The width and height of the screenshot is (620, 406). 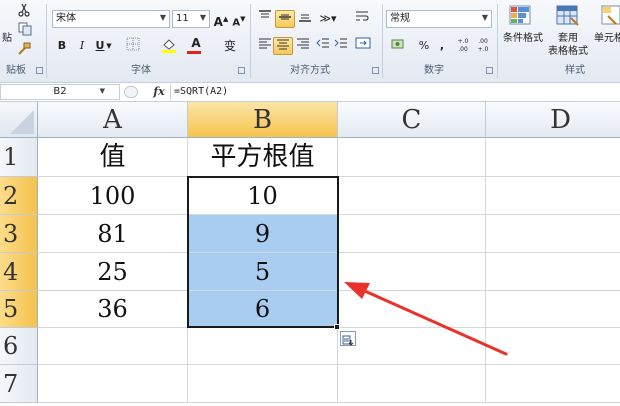 What do you see at coordinates (439, 19) in the screenshot?
I see `number-format-select: 常规 ▼` at bounding box center [439, 19].